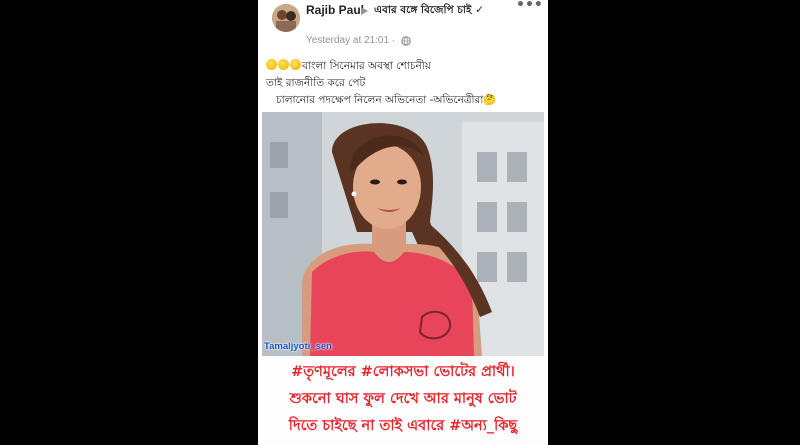  What do you see at coordinates (335, 10) in the screenshot?
I see `author-name-link: Rajib Paul` at bounding box center [335, 10].